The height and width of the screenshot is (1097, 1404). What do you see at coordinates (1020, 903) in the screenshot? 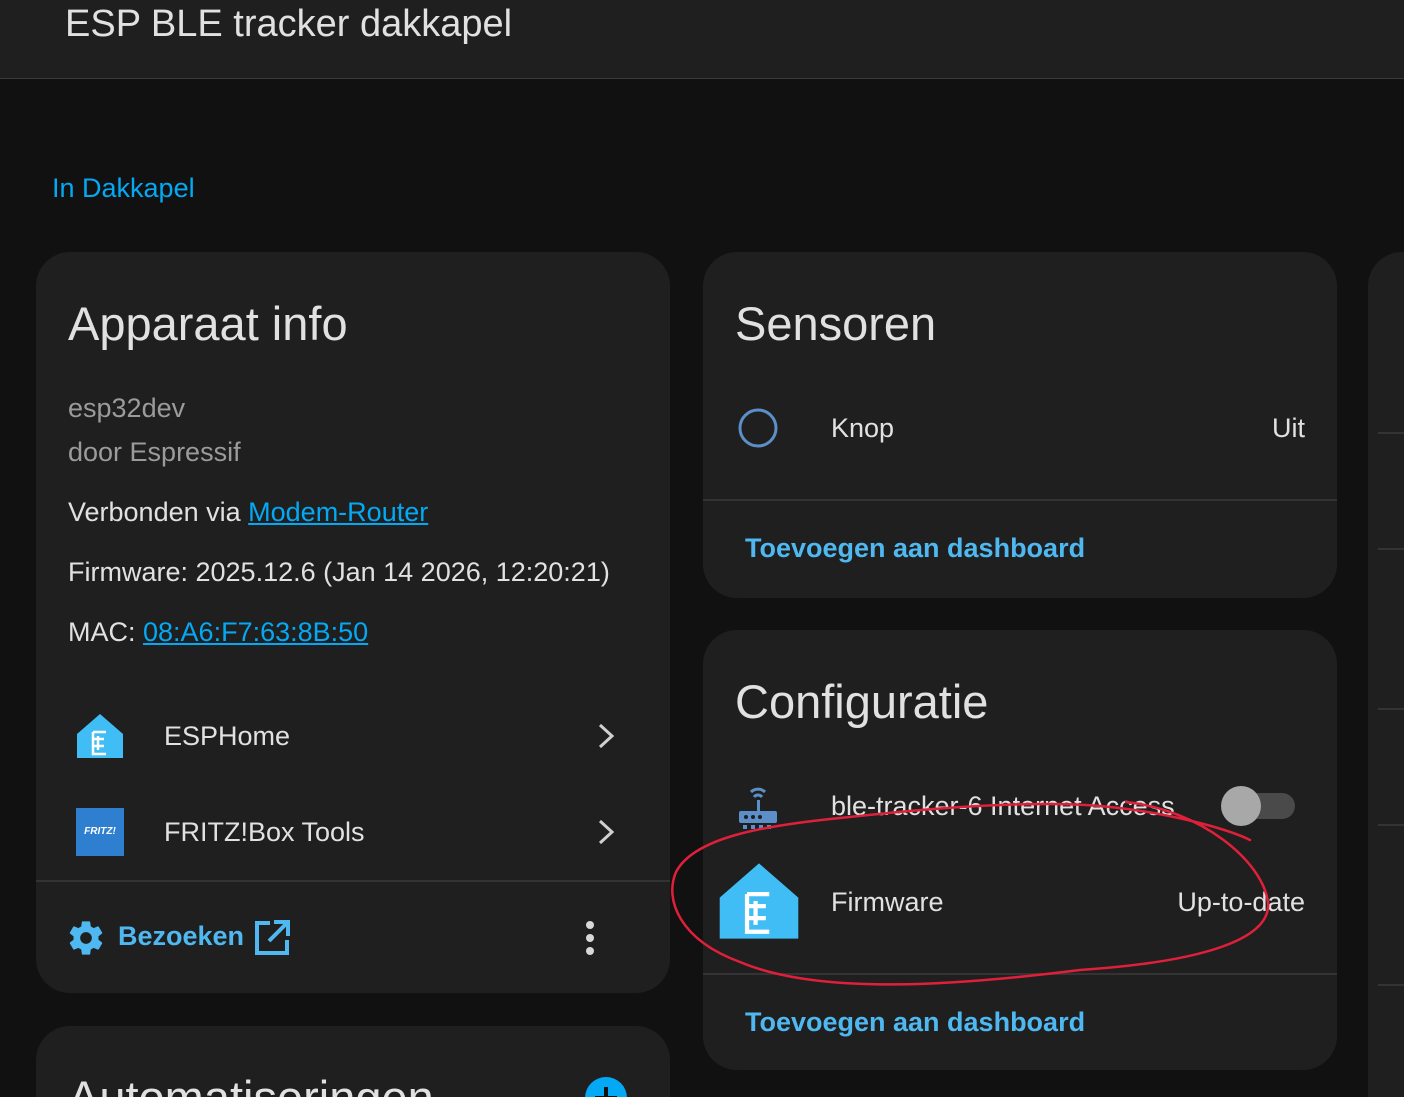
I see `config-row-firmware: Firmware Up-to-date` at bounding box center [1020, 903].